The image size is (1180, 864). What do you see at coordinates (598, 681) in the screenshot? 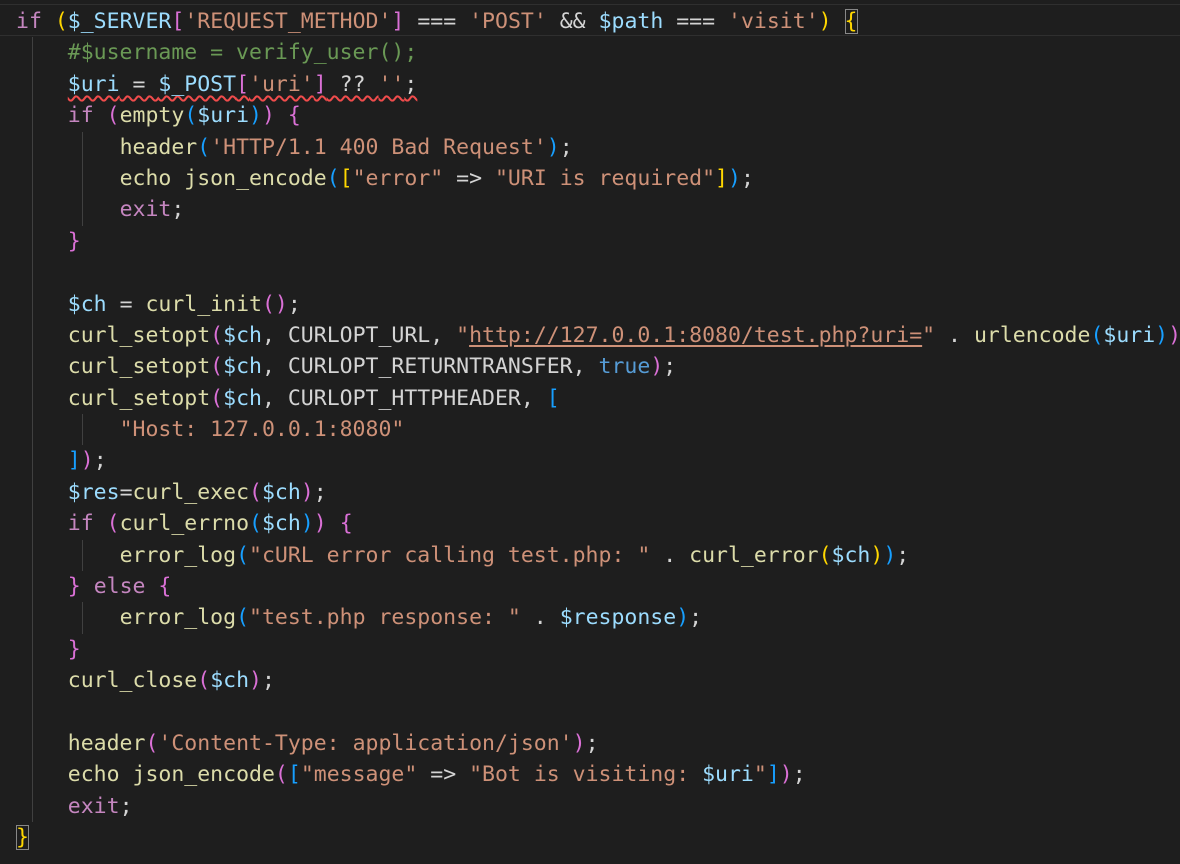
I see `code-line: curl_close($ch);` at bounding box center [598, 681].